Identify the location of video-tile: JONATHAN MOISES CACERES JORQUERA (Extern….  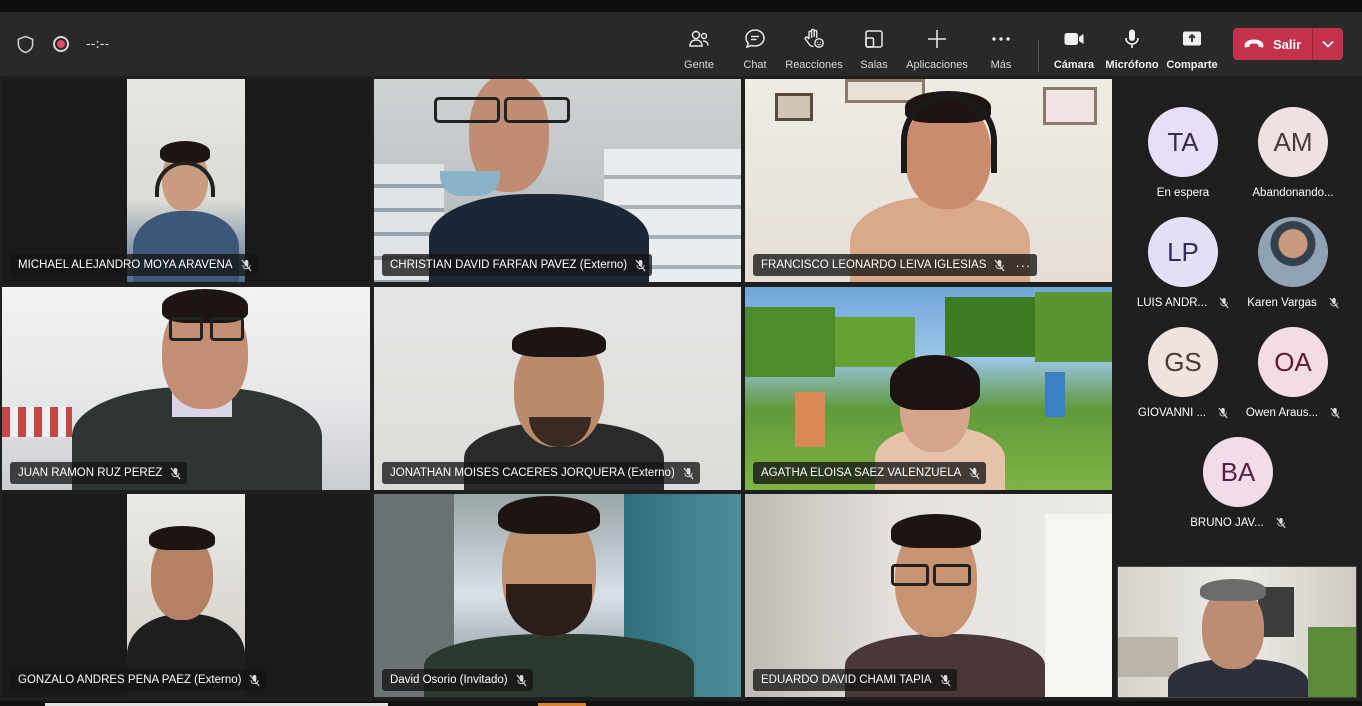
(557, 388).